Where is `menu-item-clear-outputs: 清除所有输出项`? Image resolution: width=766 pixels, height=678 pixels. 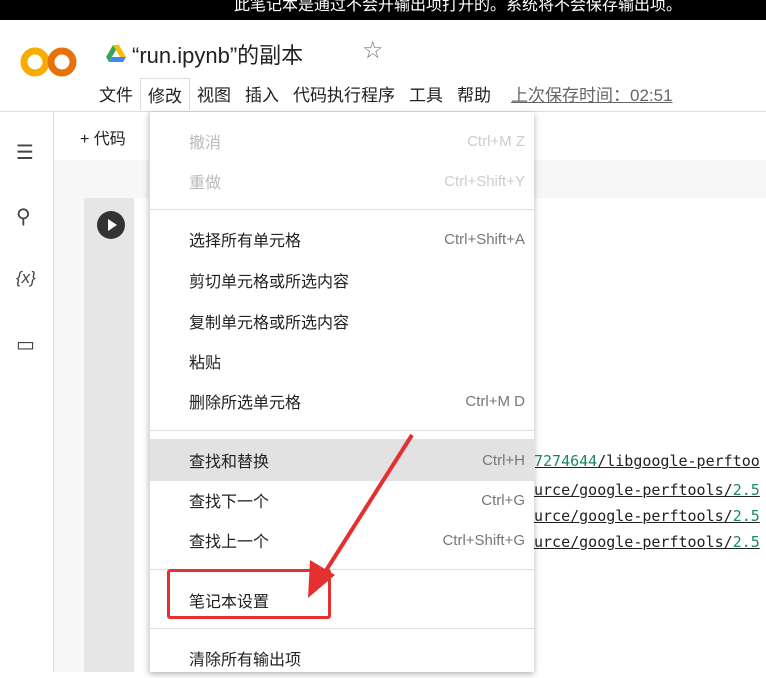 menu-item-clear-outputs: 清除所有输出项 is located at coordinates (342, 658).